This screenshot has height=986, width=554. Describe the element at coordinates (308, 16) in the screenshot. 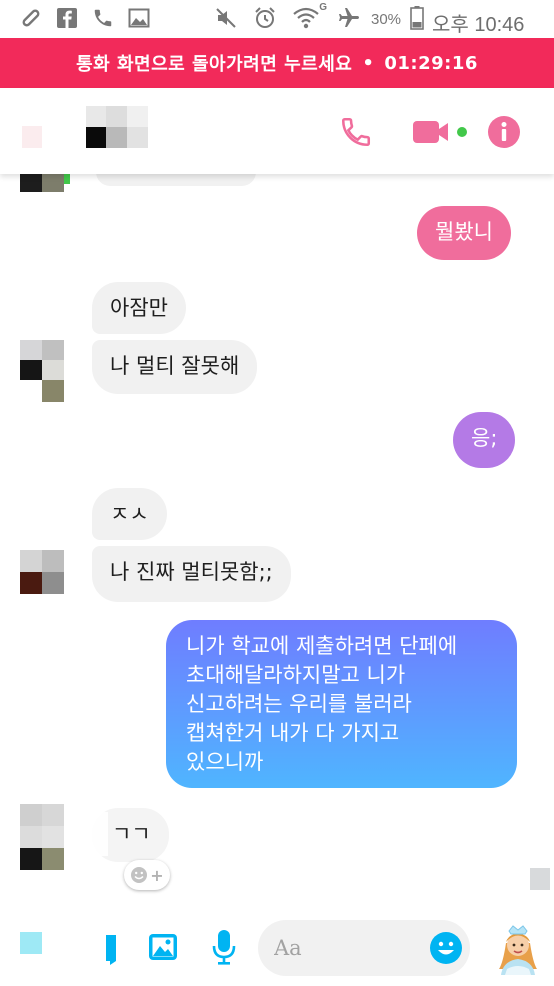

I see `wifi-icon: G` at that location.